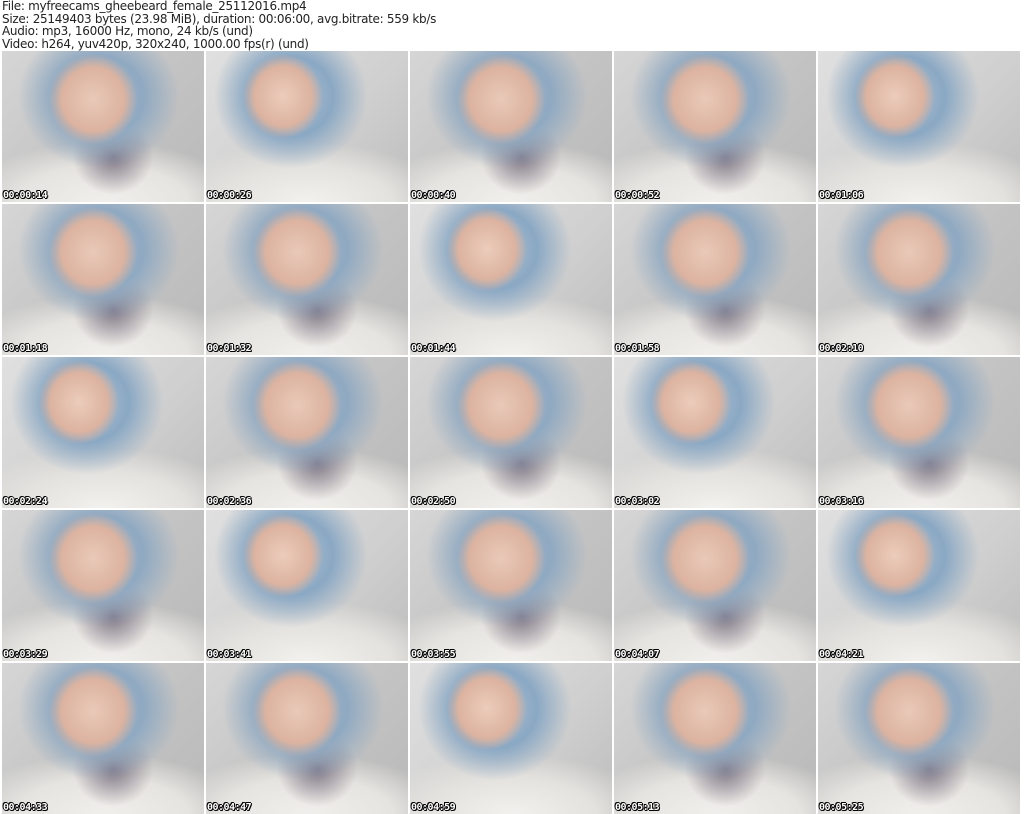 The height and width of the screenshot is (814, 1024). Describe the element at coordinates (637, 501) in the screenshot. I see `thumbnail-timestamp: 00:03:02` at that location.